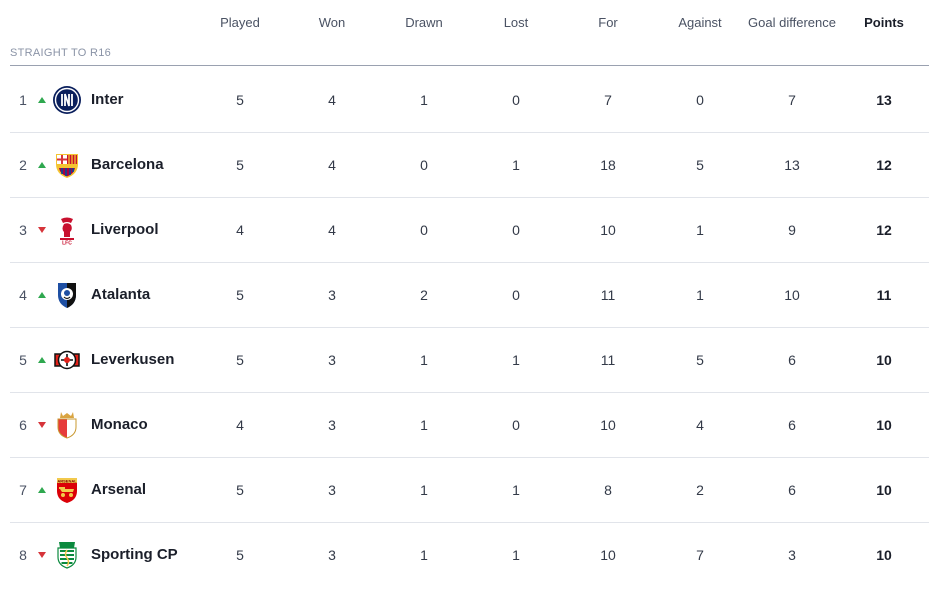 The height and width of the screenshot is (590, 929). Describe the element at coordinates (127, 164) in the screenshot. I see `team-name: Barcelona` at that location.